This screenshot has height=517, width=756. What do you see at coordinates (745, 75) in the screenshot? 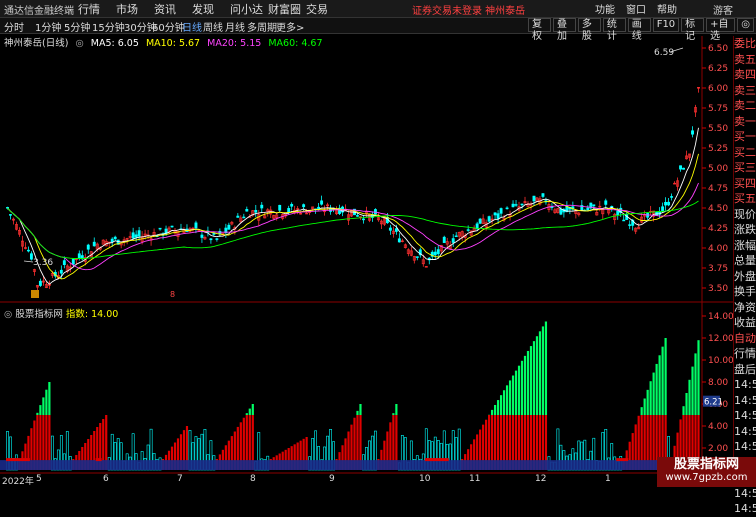
I see `side-panel-row: 卖四` at bounding box center [745, 75].